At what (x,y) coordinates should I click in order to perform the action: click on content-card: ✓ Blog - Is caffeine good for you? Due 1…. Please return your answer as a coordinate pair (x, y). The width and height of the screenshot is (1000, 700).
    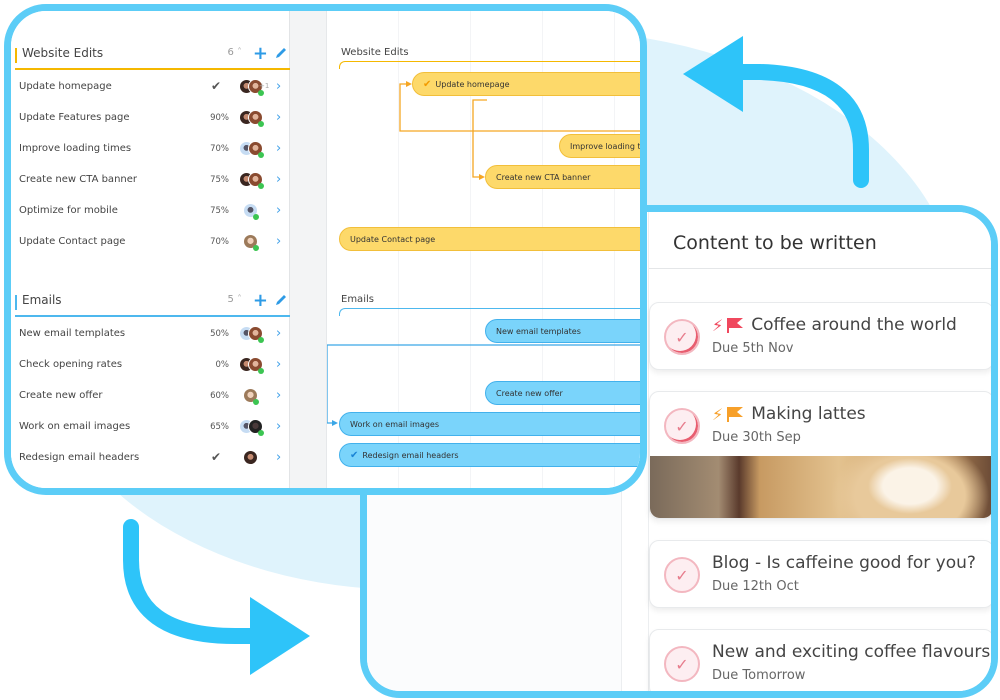
    Looking at the image, I should click on (820, 574).